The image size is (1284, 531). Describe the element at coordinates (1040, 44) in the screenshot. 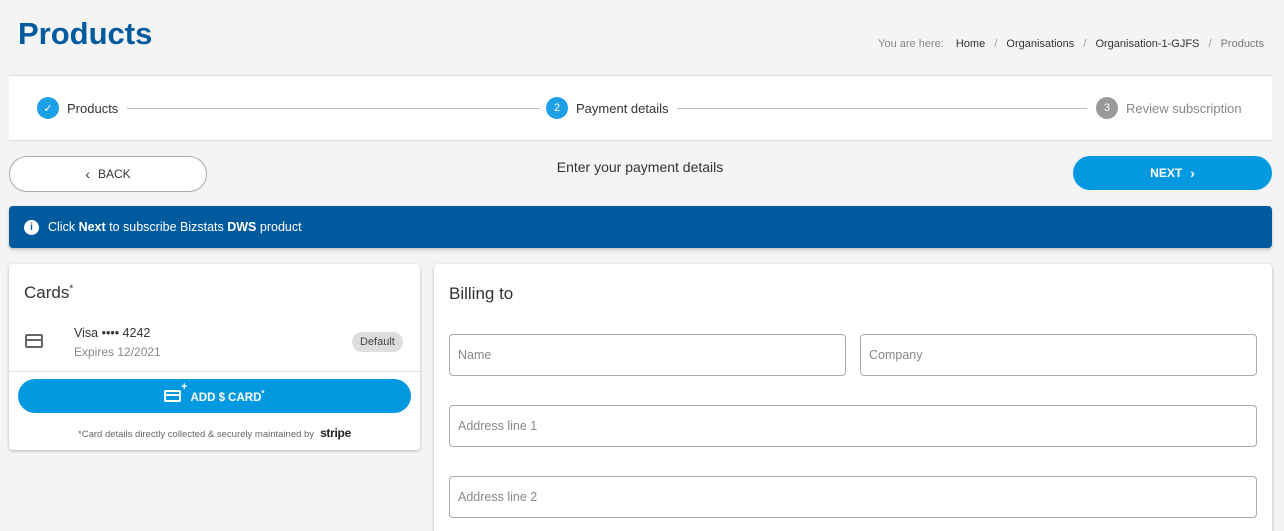

I see `breadcrumb-organisations: Organisations` at that location.